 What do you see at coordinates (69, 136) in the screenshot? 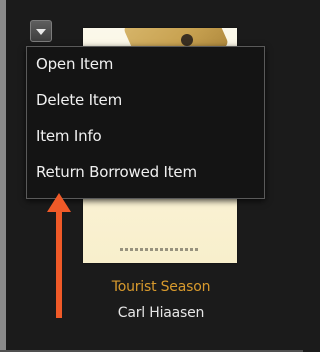
I see `menu-item-item-info: Item Info` at bounding box center [69, 136].